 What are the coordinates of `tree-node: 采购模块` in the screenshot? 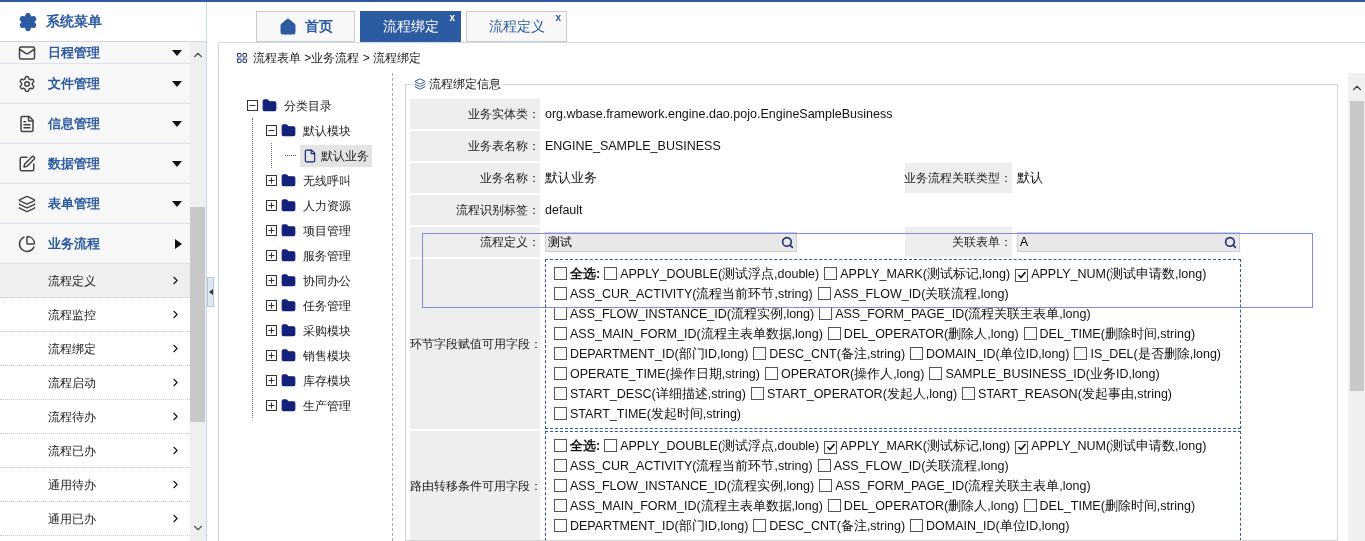 It's located at (327, 330).